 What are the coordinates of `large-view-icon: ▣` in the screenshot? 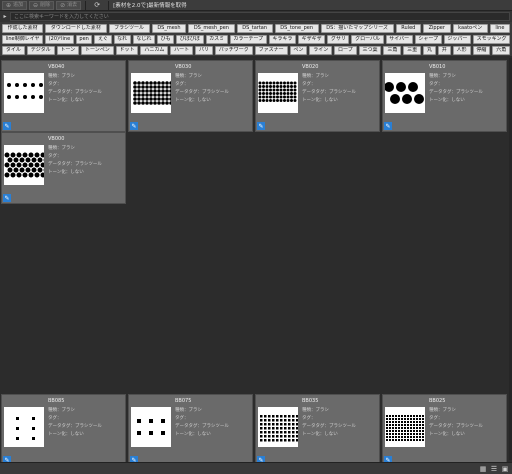 It's located at (505, 469).